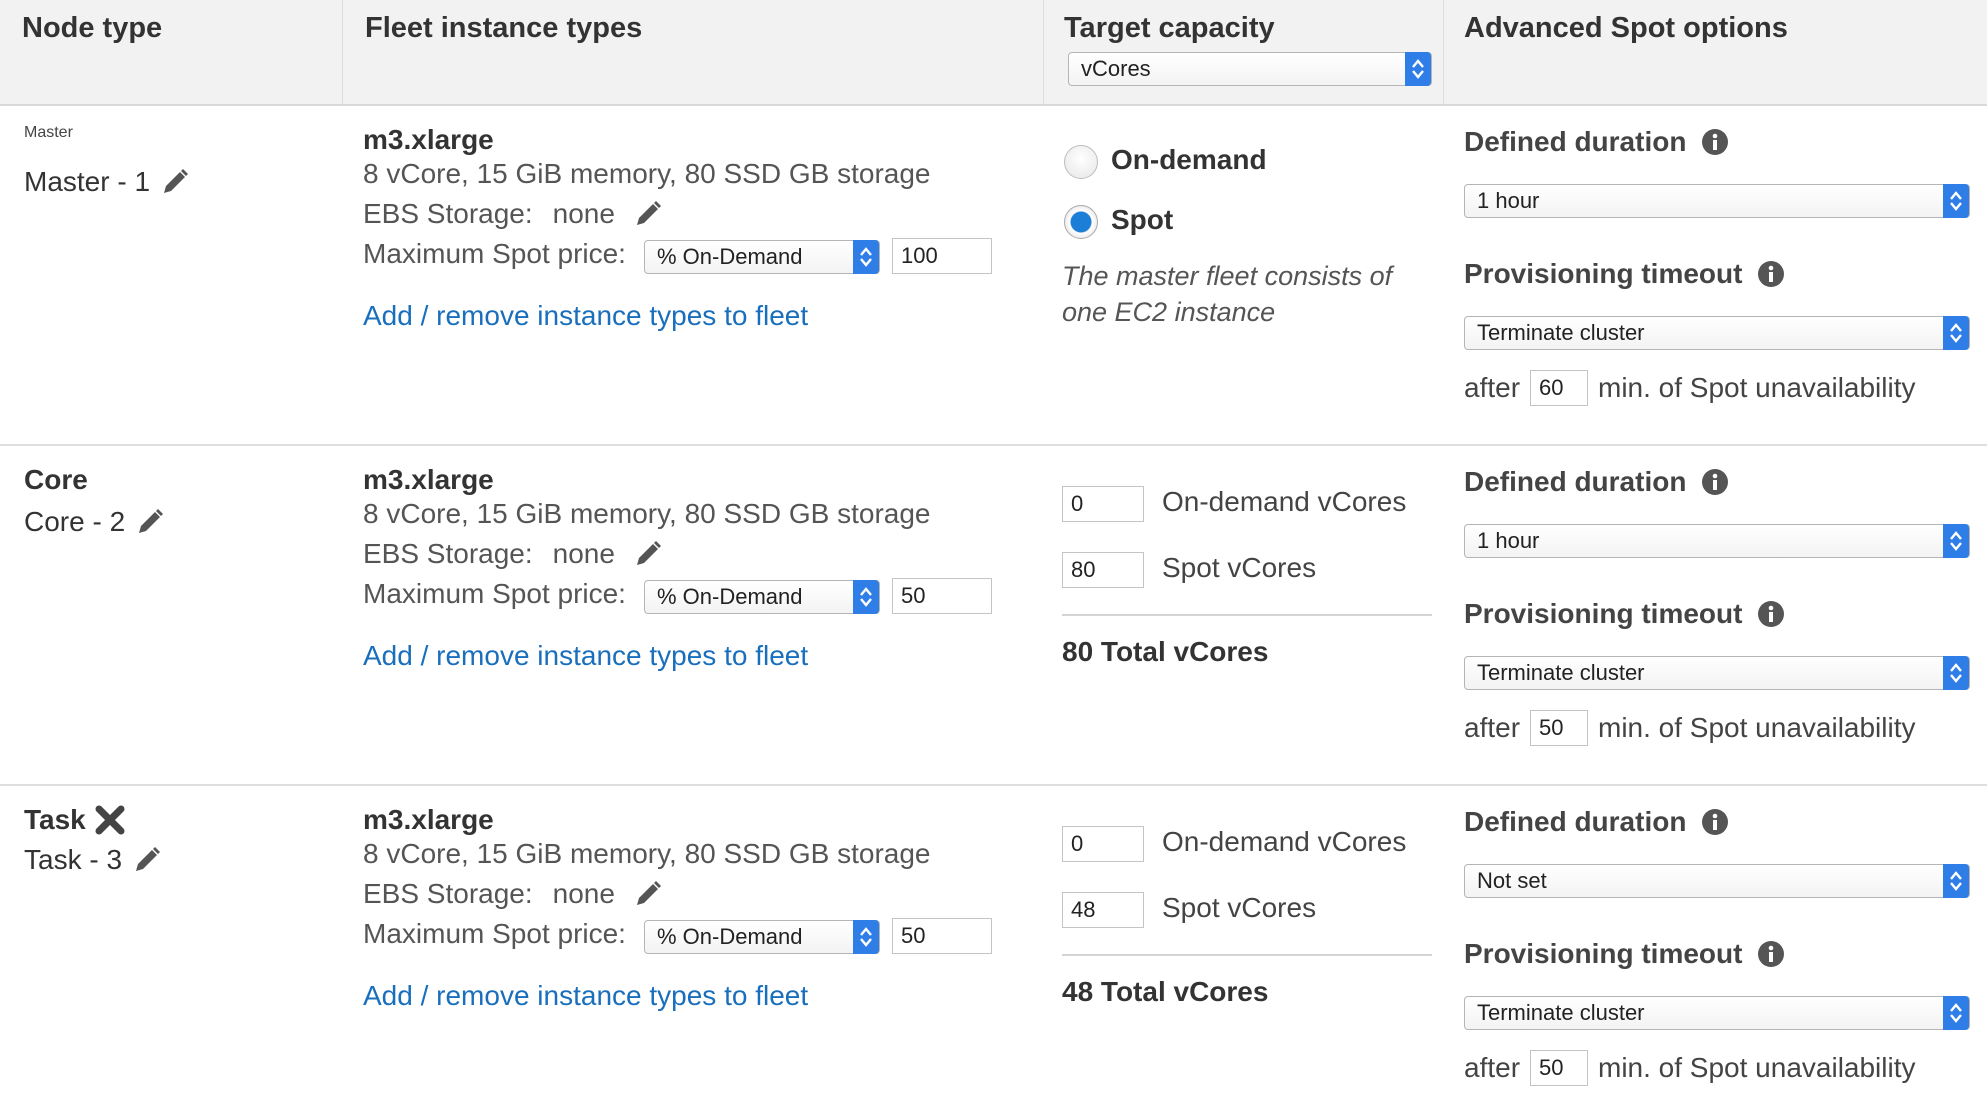 The height and width of the screenshot is (1113, 1987). Describe the element at coordinates (1717, 881) in the screenshot. I see `defined-duration-select: Not set` at that location.